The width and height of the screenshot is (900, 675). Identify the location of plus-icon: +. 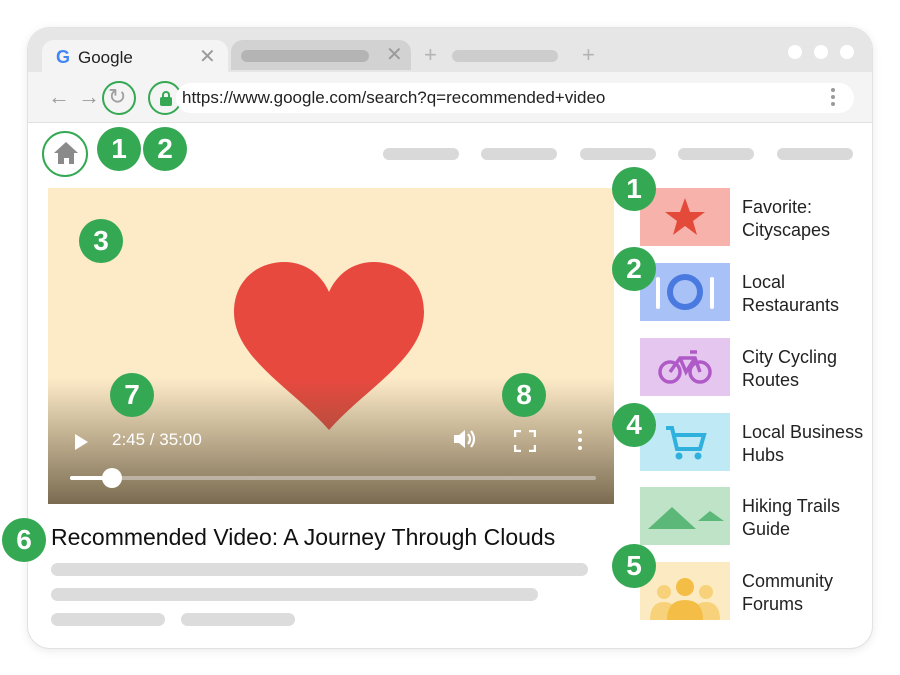
(430, 55).